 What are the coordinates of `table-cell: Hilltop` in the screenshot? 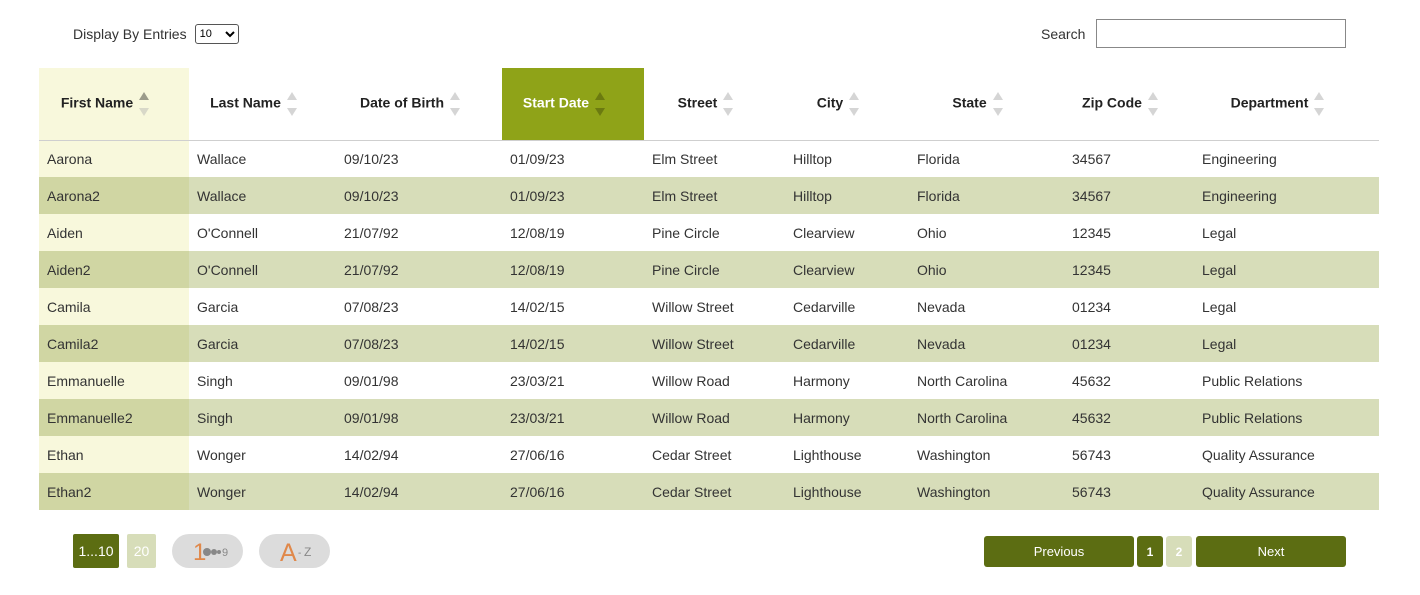 It's located at (847, 158).